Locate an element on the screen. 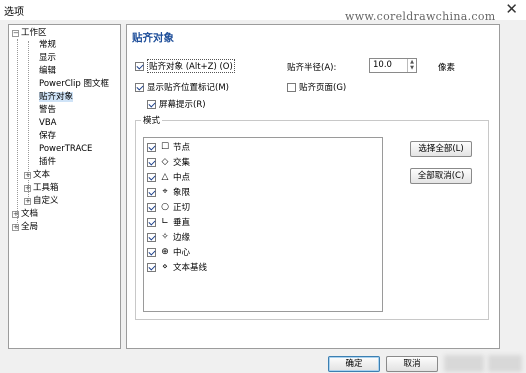 Image resolution: width=526 pixels, height=373 pixels. snap-objects-checkbox: 贴齐对象 (Alt+Z) (O) is located at coordinates (185, 66).